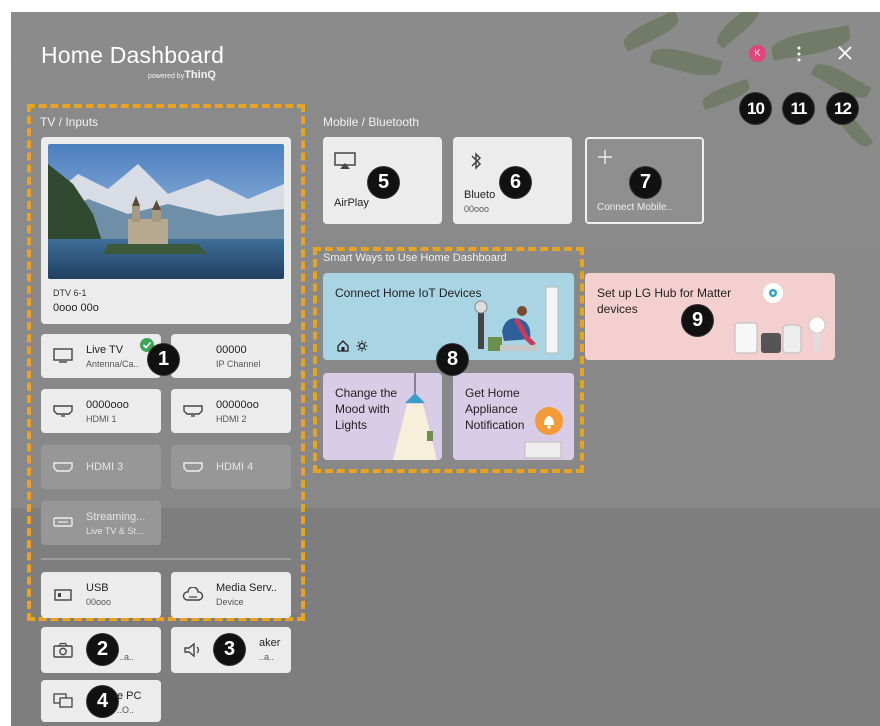  I want to click on tv-channel: DTV 6-1, so click(70, 293).